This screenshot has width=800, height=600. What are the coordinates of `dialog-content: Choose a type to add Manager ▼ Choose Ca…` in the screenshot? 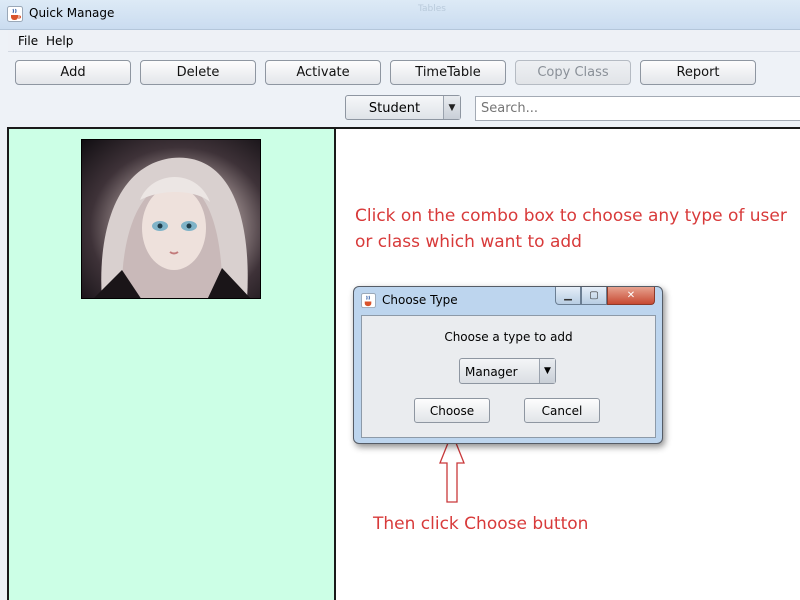 It's located at (508, 376).